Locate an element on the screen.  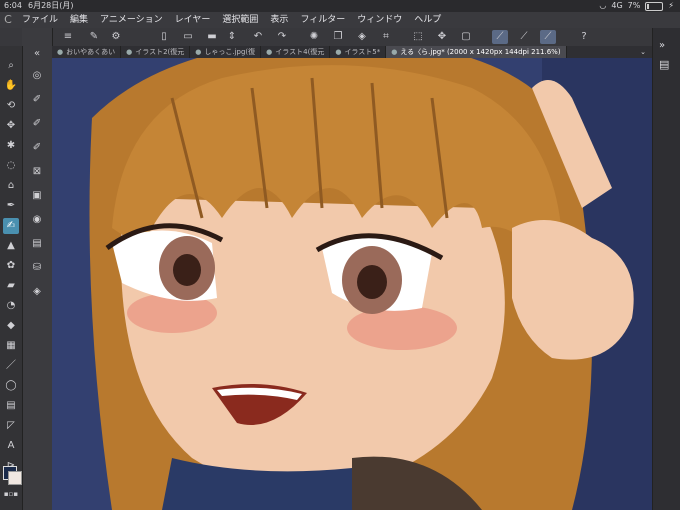
tab-doc-1: ● おいやあくあい is located at coordinates (87, 52).